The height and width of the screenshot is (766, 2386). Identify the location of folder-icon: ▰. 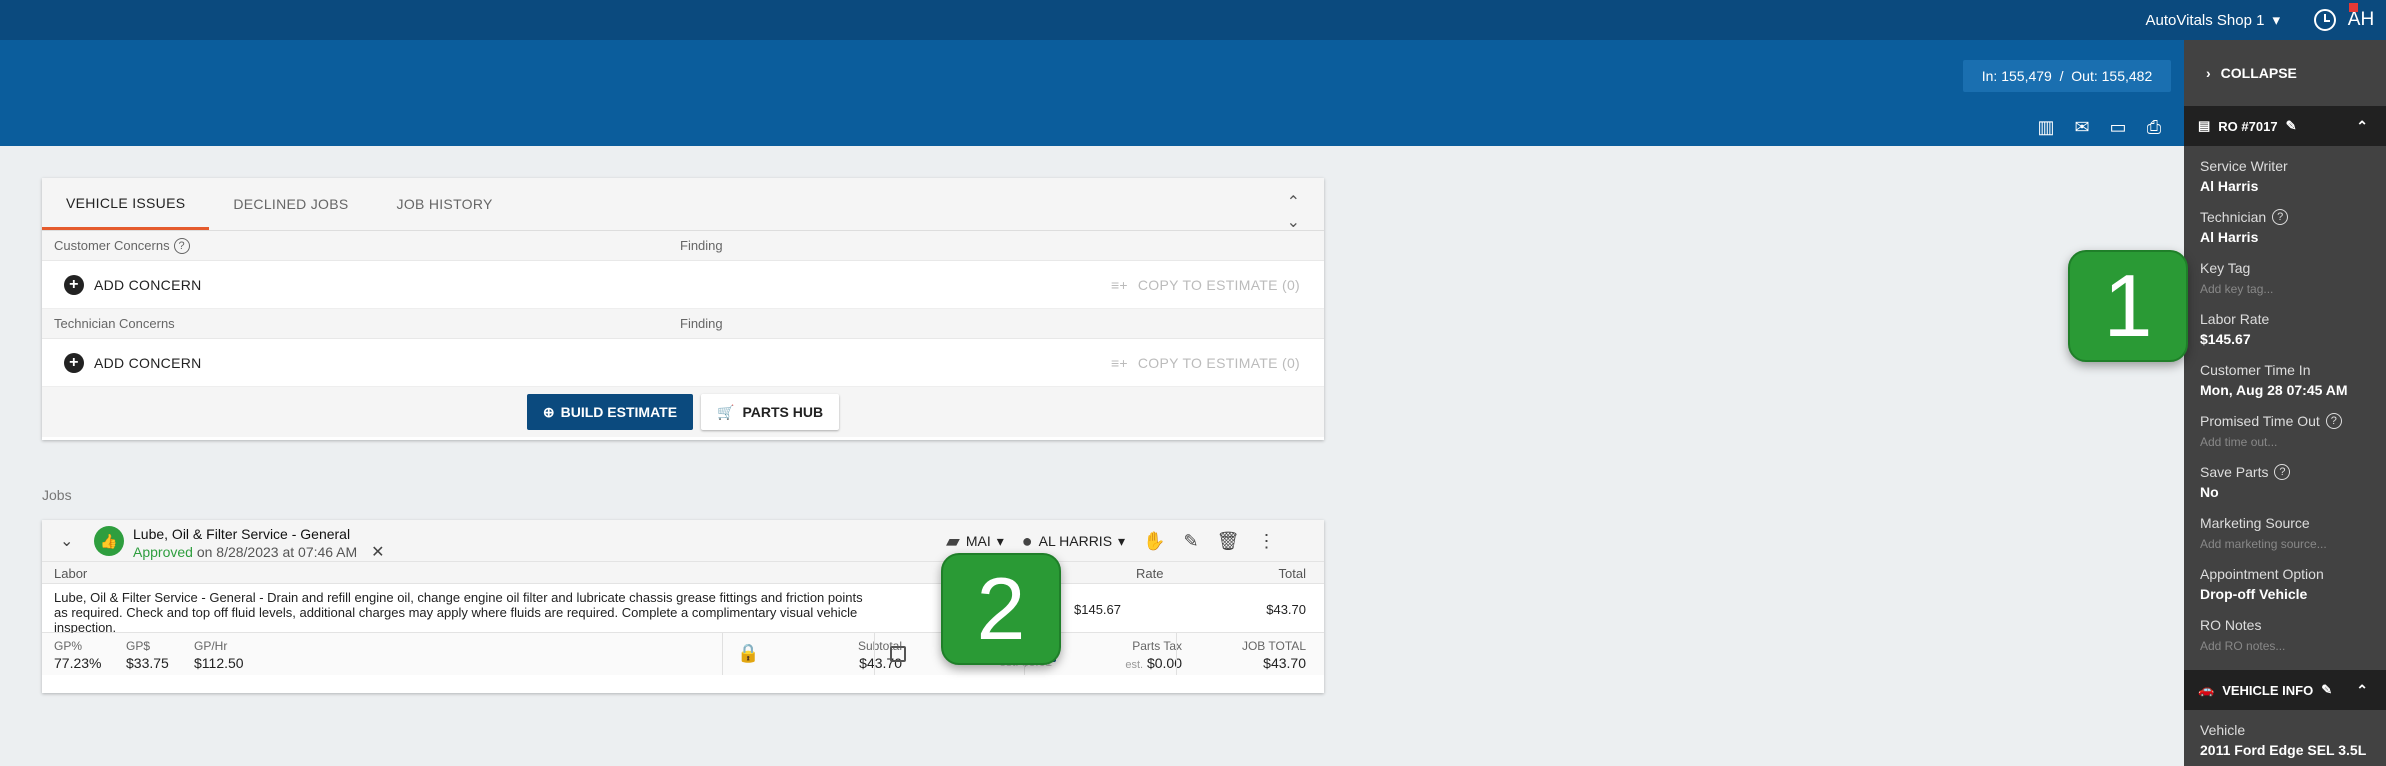
(953, 540).